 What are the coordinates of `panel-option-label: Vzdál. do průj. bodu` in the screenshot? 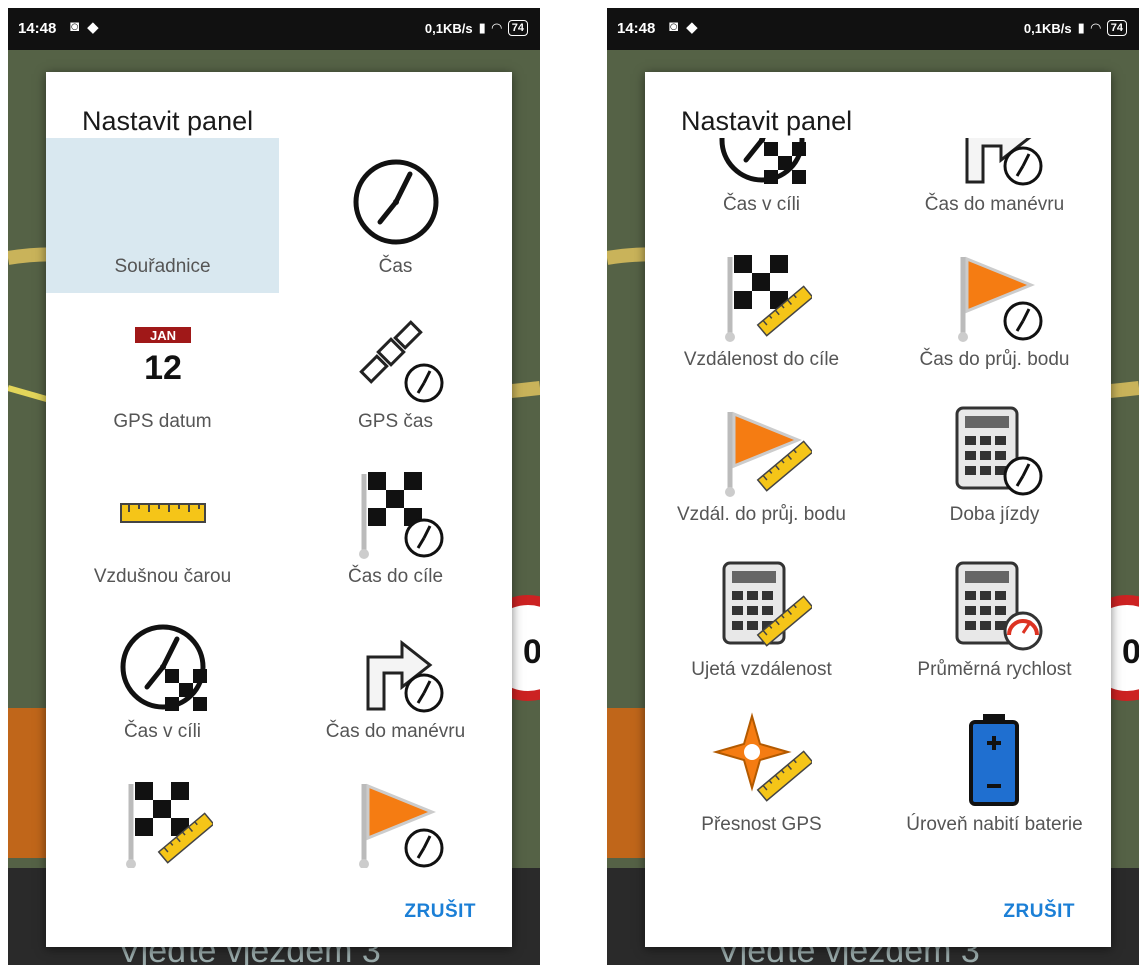 It's located at (761, 514).